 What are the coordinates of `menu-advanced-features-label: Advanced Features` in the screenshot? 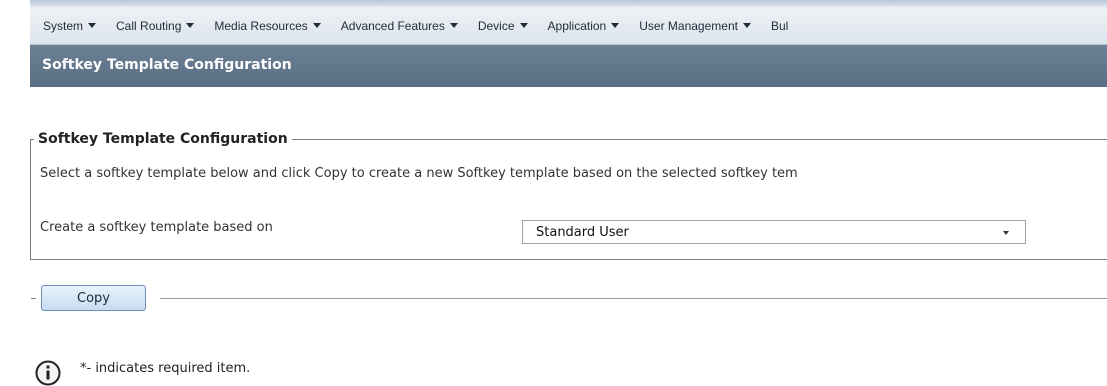 It's located at (392, 25).